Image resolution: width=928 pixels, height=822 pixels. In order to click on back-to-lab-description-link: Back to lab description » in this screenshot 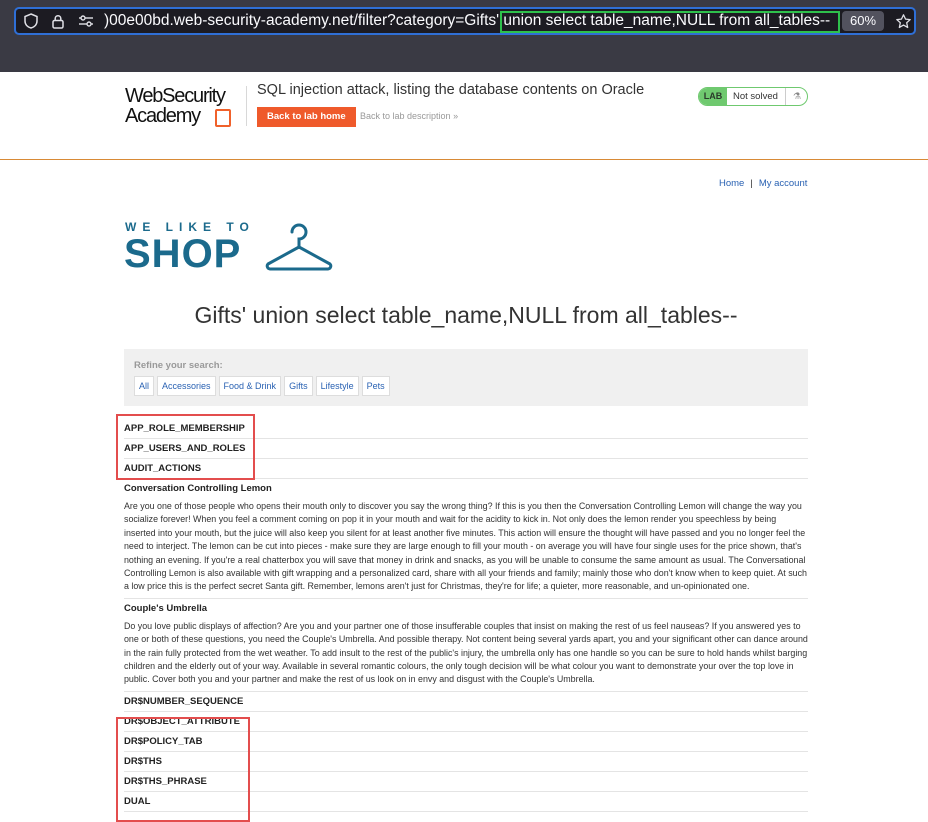, I will do `click(409, 116)`.